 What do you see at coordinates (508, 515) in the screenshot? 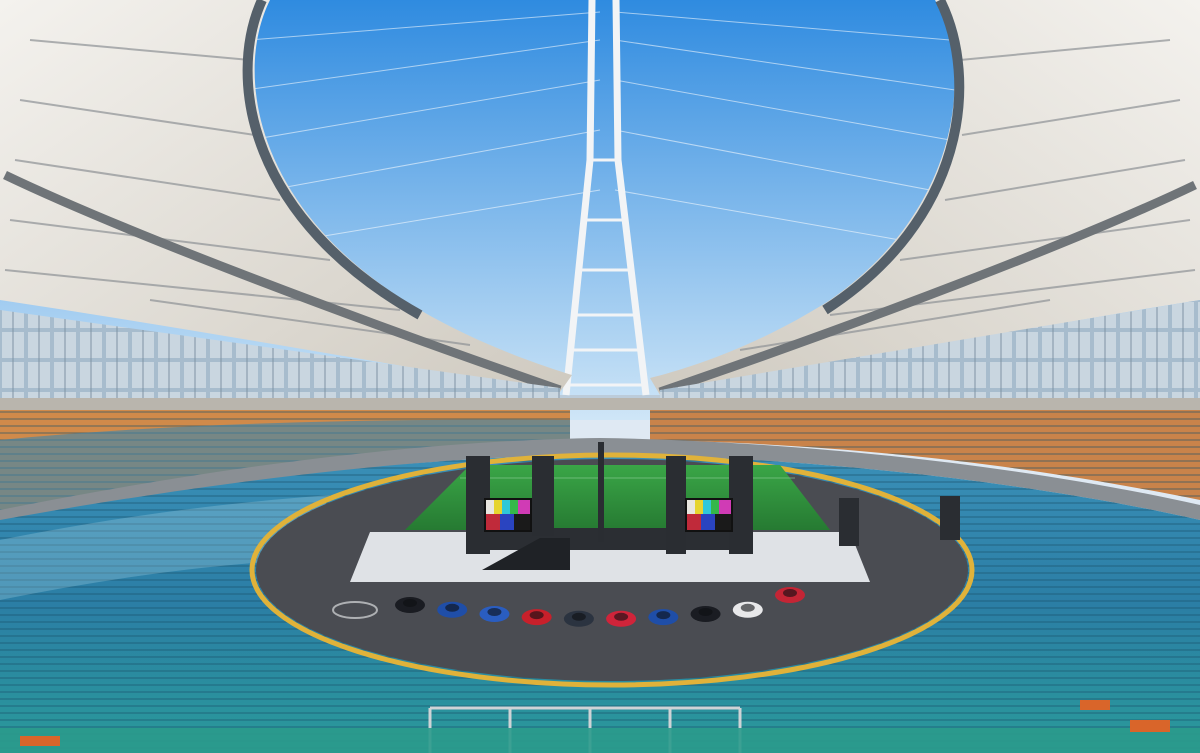
I see `led-screen-left` at bounding box center [508, 515].